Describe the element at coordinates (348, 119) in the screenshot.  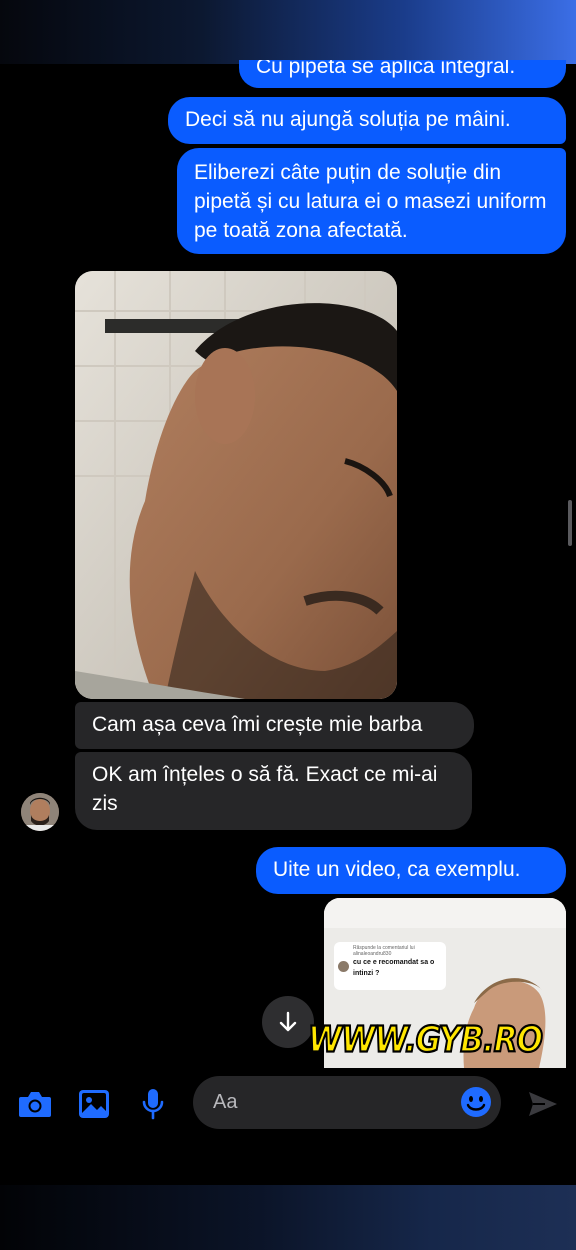
I see `message-text: Deci să nu ajungă soluția pe mâini.` at that location.